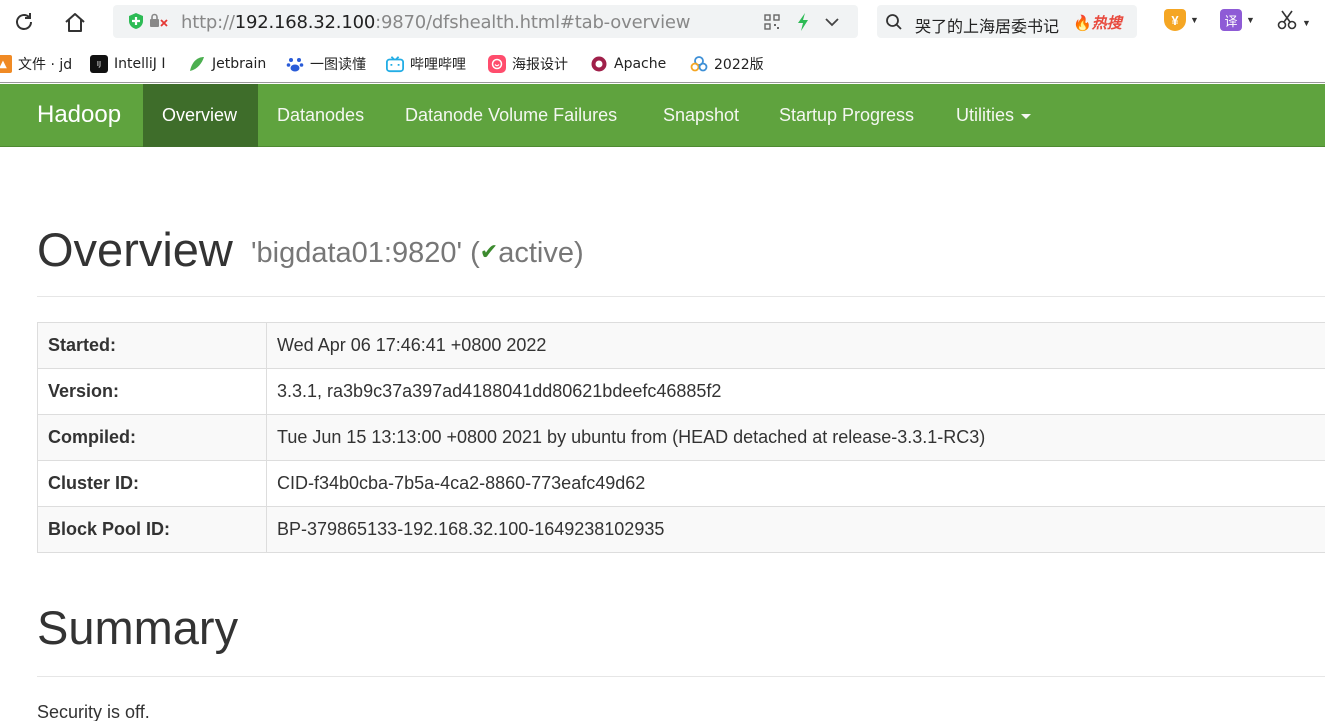 The width and height of the screenshot is (1325, 721). I want to click on summary-title: Summary, so click(138, 627).